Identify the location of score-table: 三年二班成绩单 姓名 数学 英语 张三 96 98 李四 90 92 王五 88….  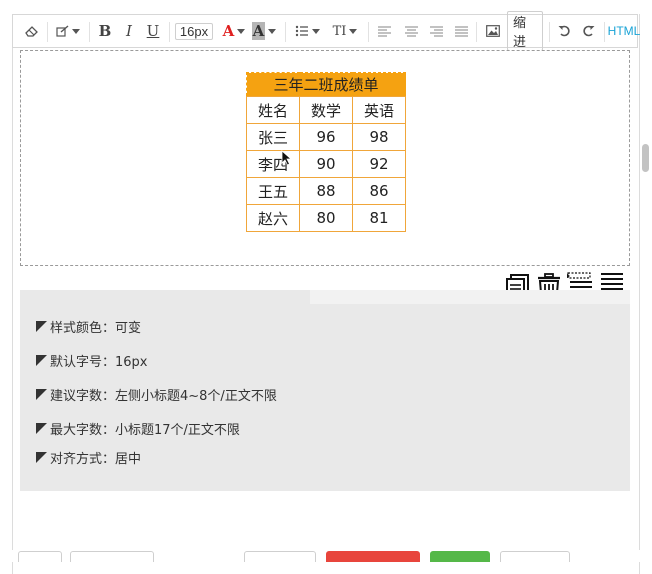
(326, 152).